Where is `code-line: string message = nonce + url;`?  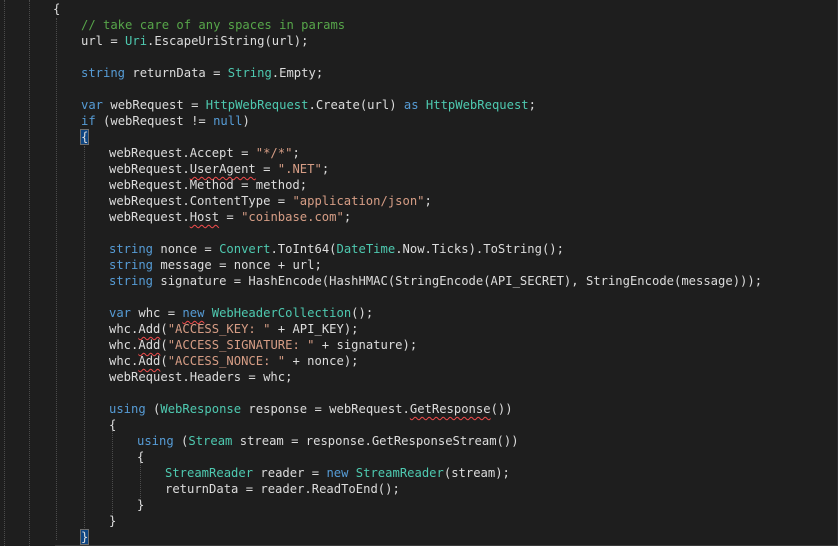
code-line: string message = nonce + url; is located at coordinates (215, 265).